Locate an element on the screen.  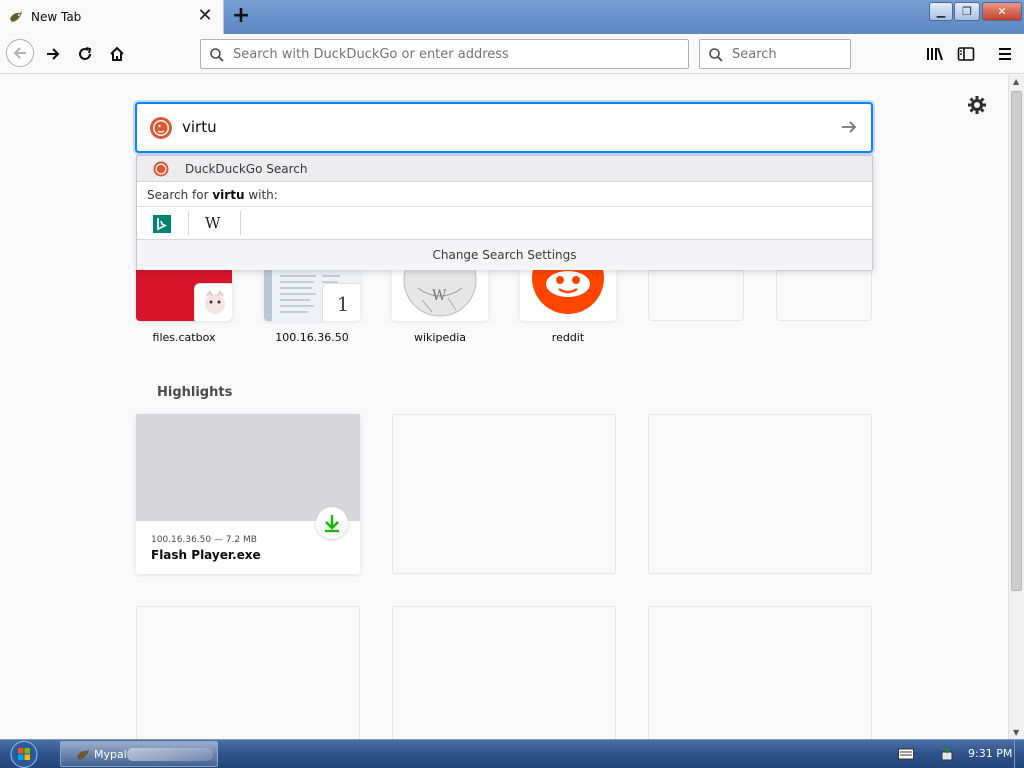
tab-title: New Tab is located at coordinates (56, 17).